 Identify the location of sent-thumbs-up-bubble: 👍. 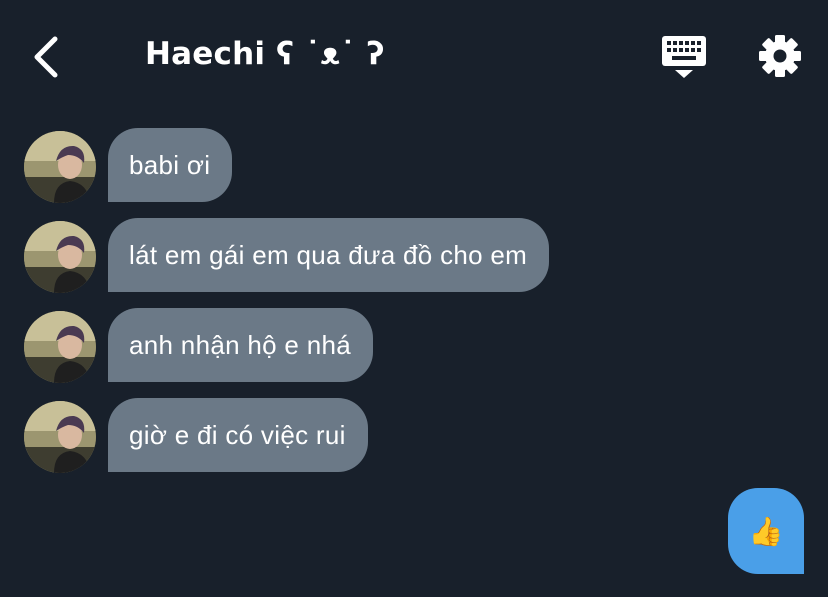
(766, 531).